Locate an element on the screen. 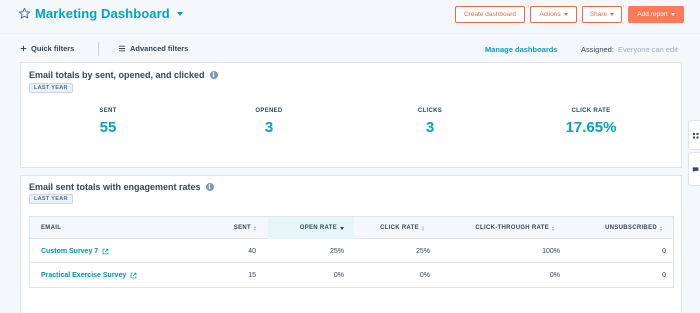 This screenshot has width=700, height=313. column-unsubscribed: UNSUBSCRIBED is located at coordinates (620, 228).